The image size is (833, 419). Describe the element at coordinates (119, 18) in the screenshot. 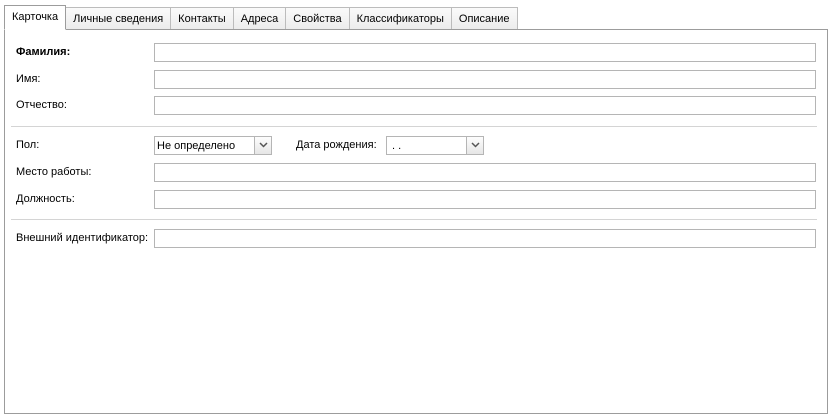

I see `tab-personal-info: Личные сведения` at that location.